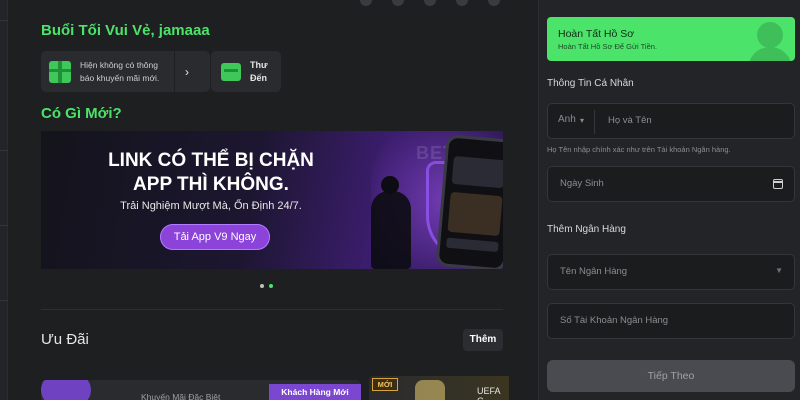  Describe the element at coordinates (272, 309) in the screenshot. I see `section-divider` at that location.